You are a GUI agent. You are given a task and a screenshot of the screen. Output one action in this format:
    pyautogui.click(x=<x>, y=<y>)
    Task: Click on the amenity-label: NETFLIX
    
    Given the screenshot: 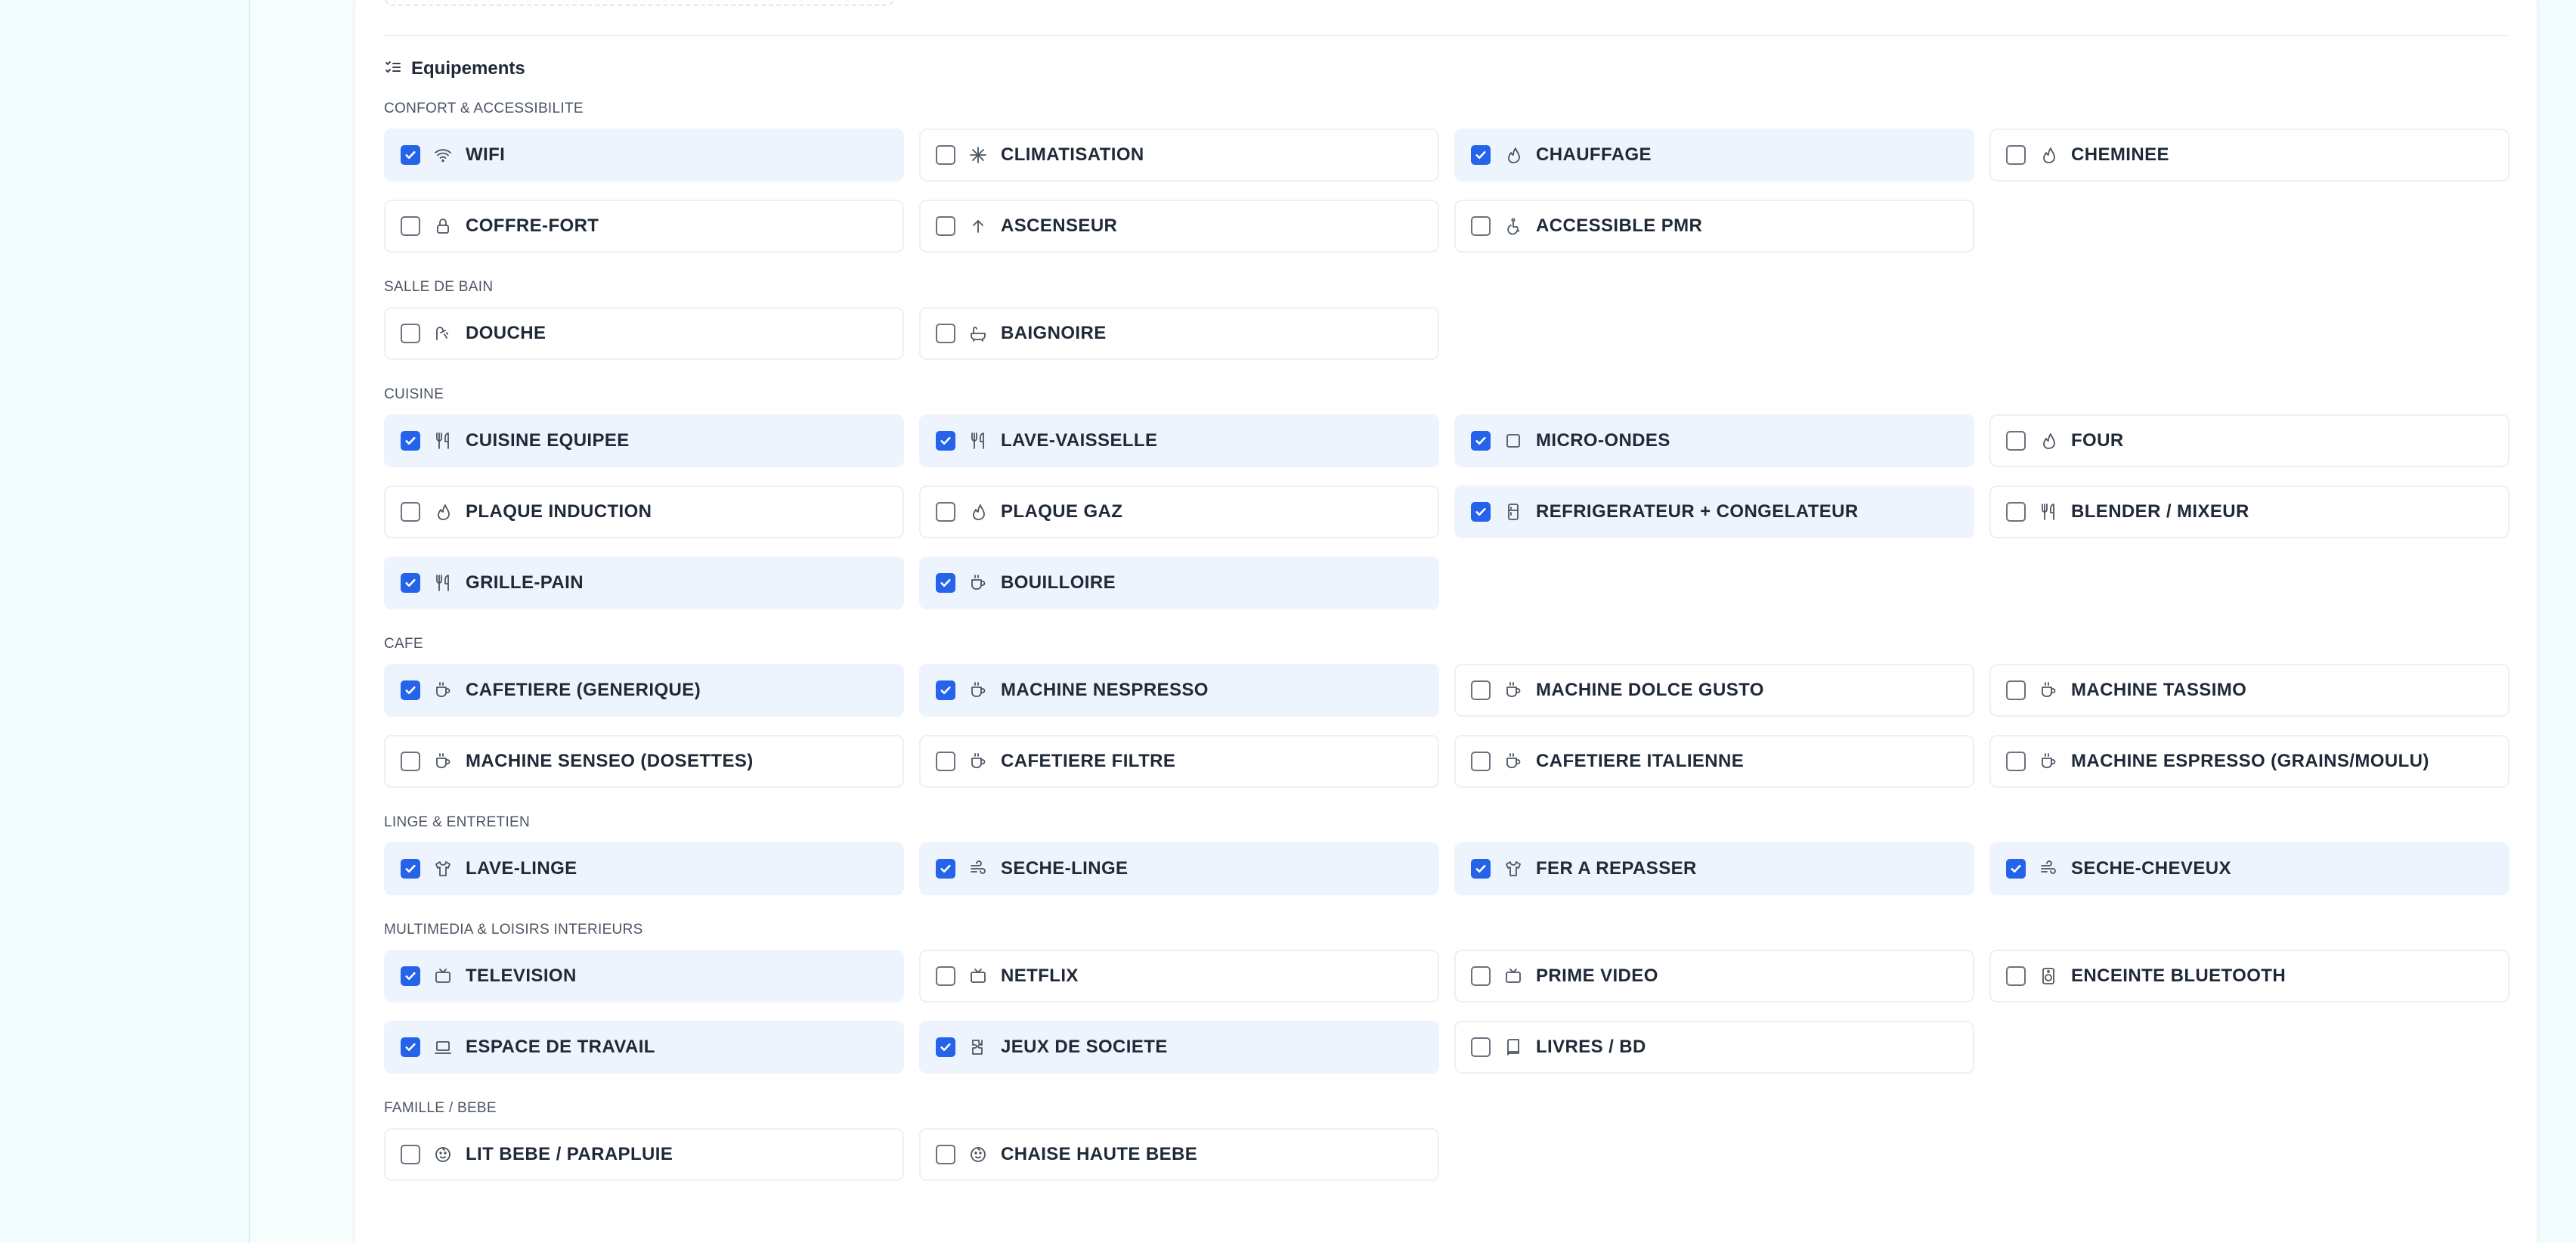 What is the action you would take?
    pyautogui.click(x=1040, y=976)
    